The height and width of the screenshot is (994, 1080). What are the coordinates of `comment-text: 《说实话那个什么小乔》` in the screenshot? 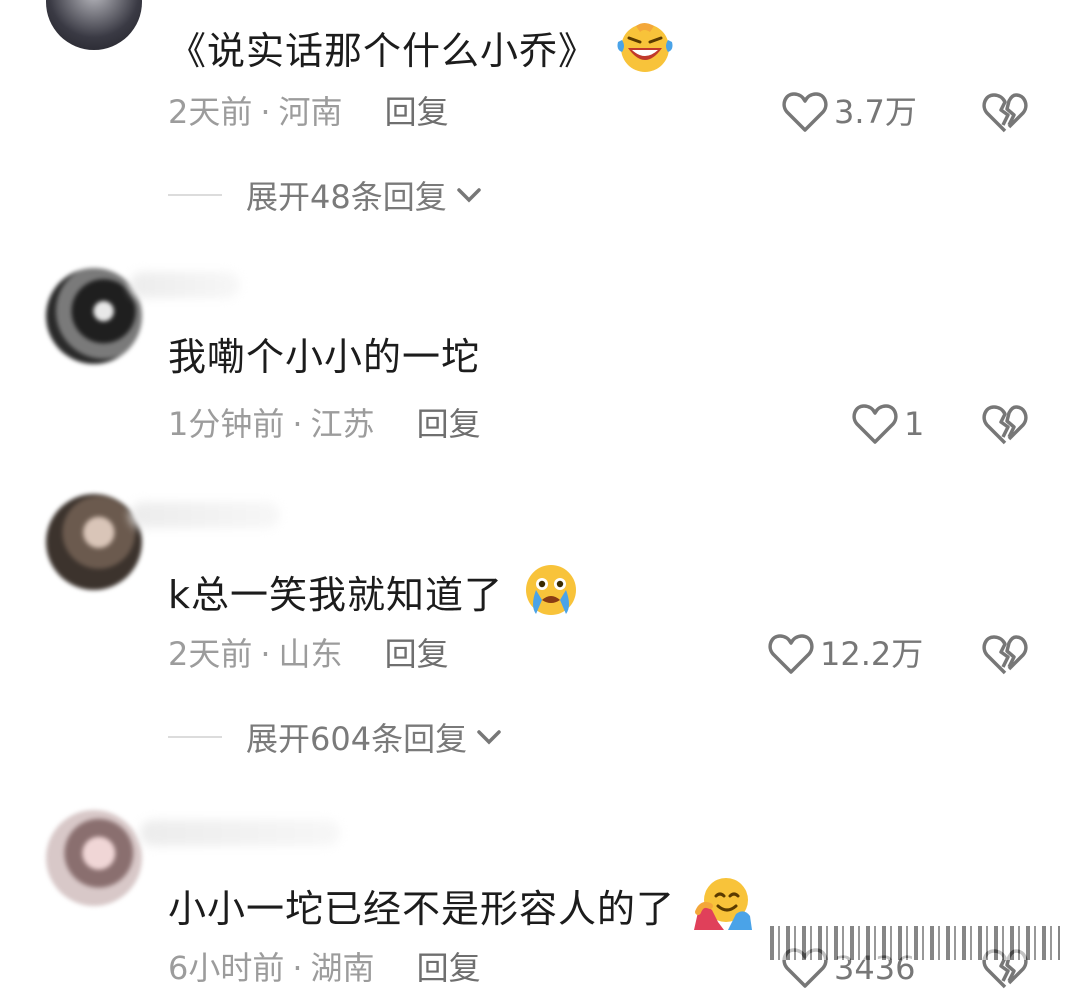 It's located at (422, 52).